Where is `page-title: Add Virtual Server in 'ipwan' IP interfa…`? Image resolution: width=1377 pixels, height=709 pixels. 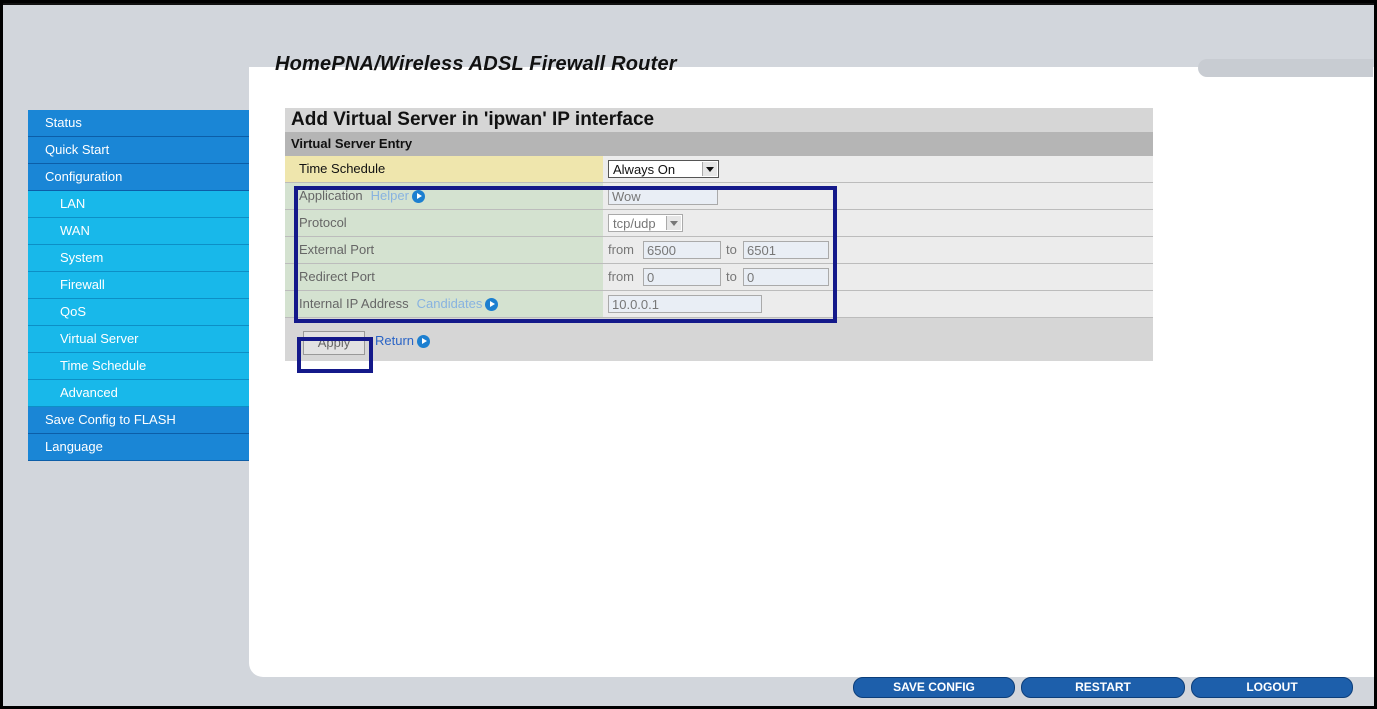
page-title: Add Virtual Server in 'ipwan' IP interfa… is located at coordinates (719, 120).